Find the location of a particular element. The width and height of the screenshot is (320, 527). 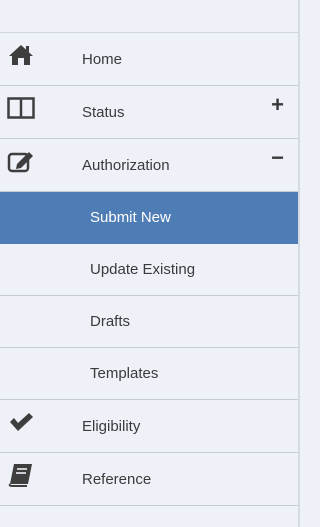

home-icon is located at coordinates (21, 55).